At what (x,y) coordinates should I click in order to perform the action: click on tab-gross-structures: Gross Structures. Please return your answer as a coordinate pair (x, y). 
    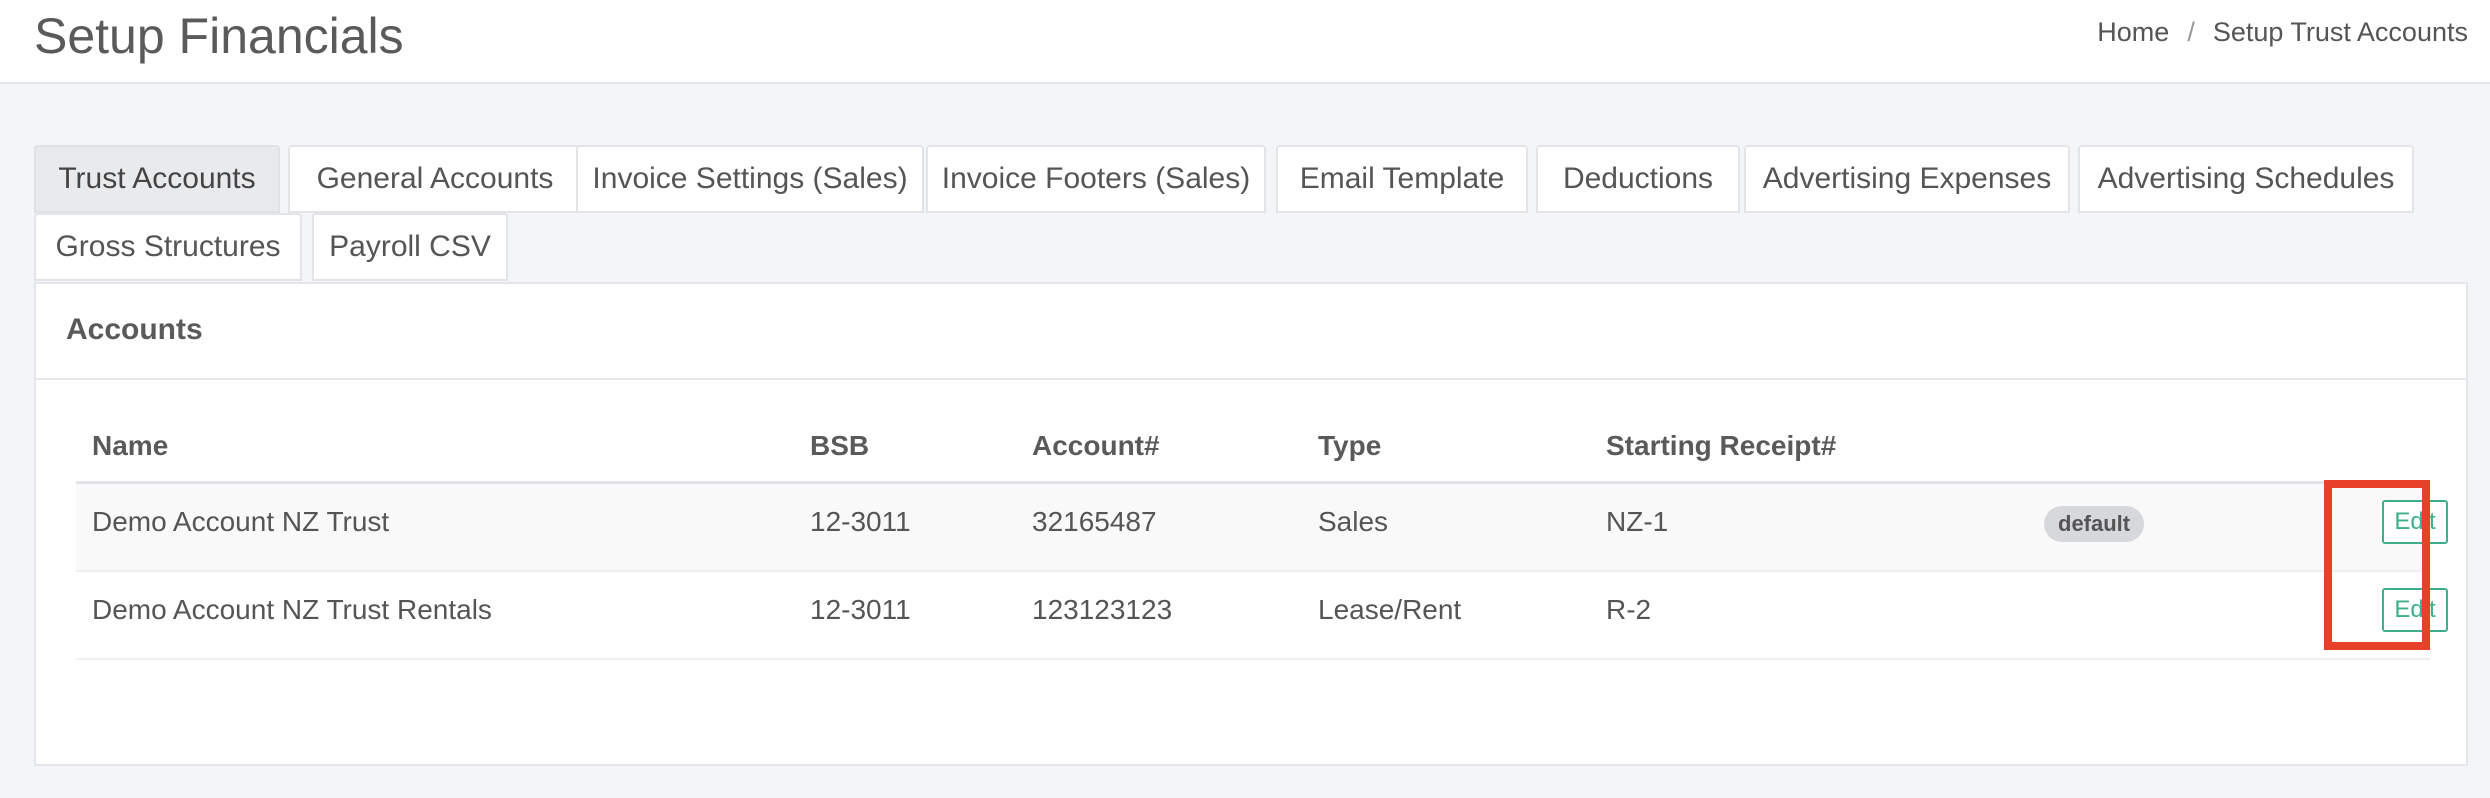
    Looking at the image, I should click on (168, 247).